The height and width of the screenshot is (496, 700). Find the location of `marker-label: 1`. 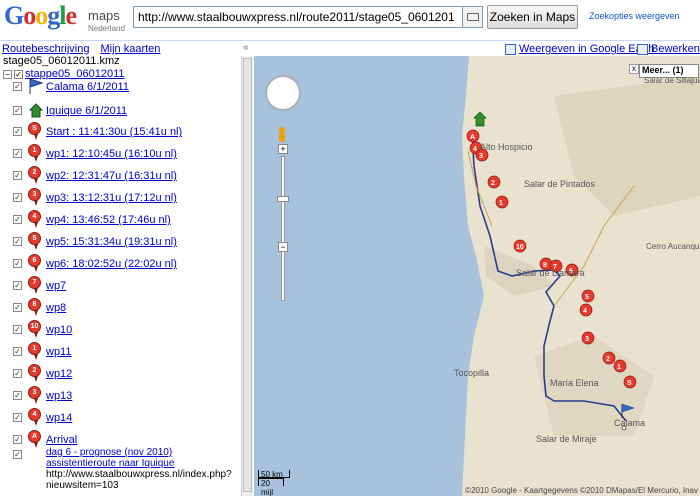

marker-label: 1 is located at coordinates (34, 153).